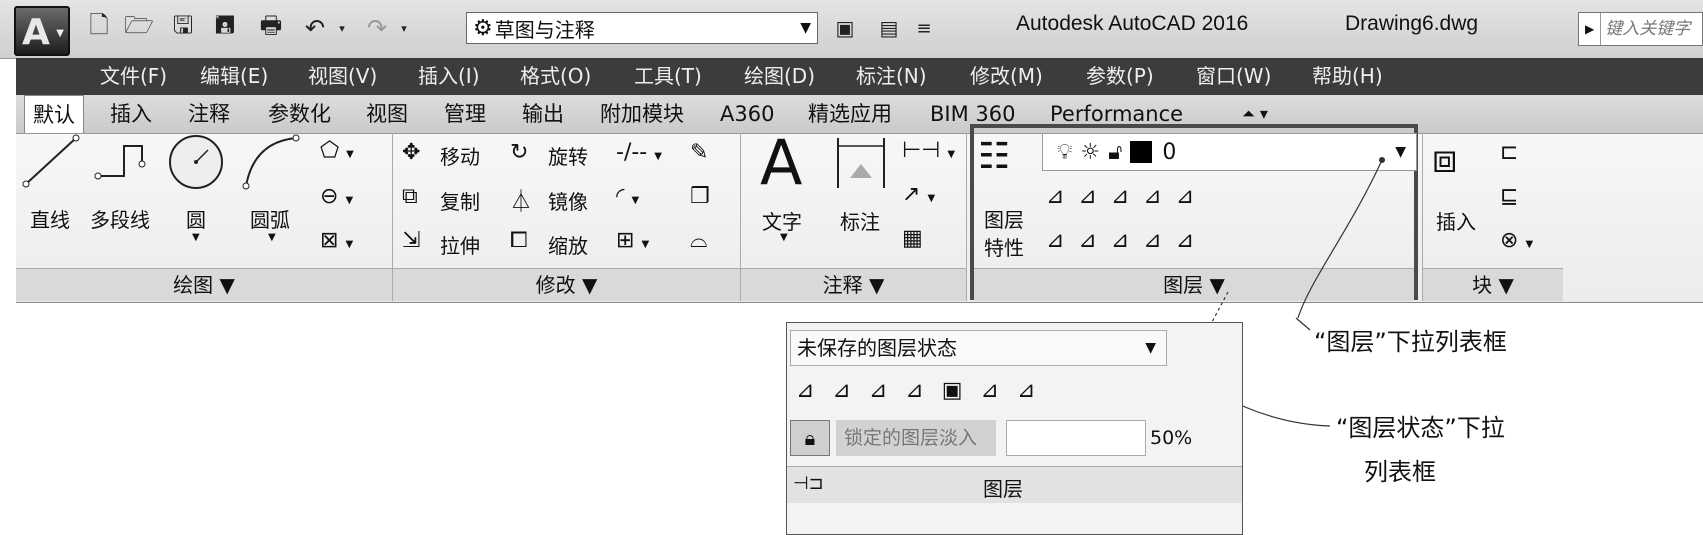 The width and height of the screenshot is (1703, 535). I want to click on fade-slider, so click(1076, 438).